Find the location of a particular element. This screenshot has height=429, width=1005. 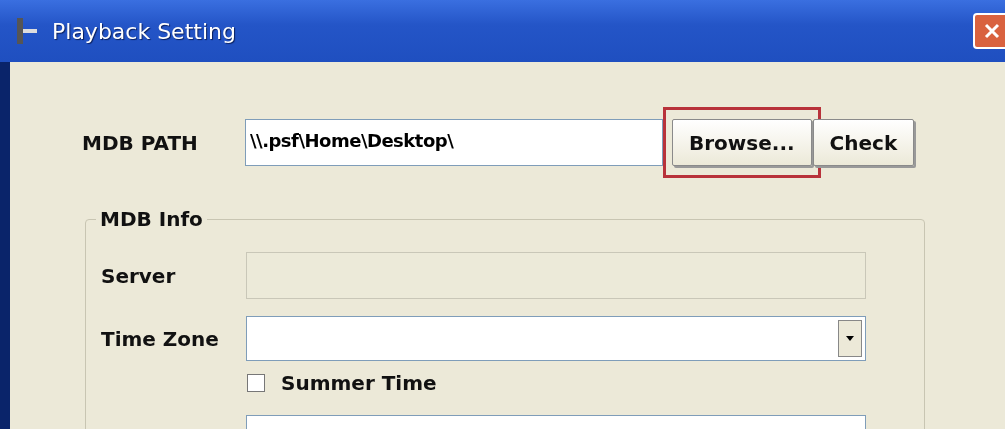

field-label: Server is located at coordinates (139, 275).